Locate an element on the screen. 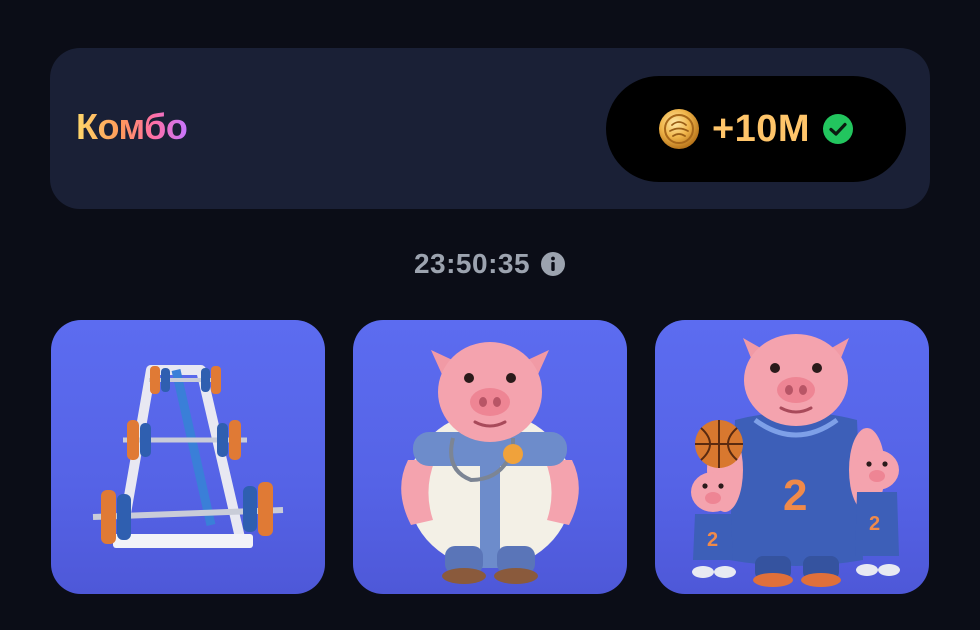 This screenshot has width=980, height=630. doctor-pig-icon is located at coordinates (490, 463).